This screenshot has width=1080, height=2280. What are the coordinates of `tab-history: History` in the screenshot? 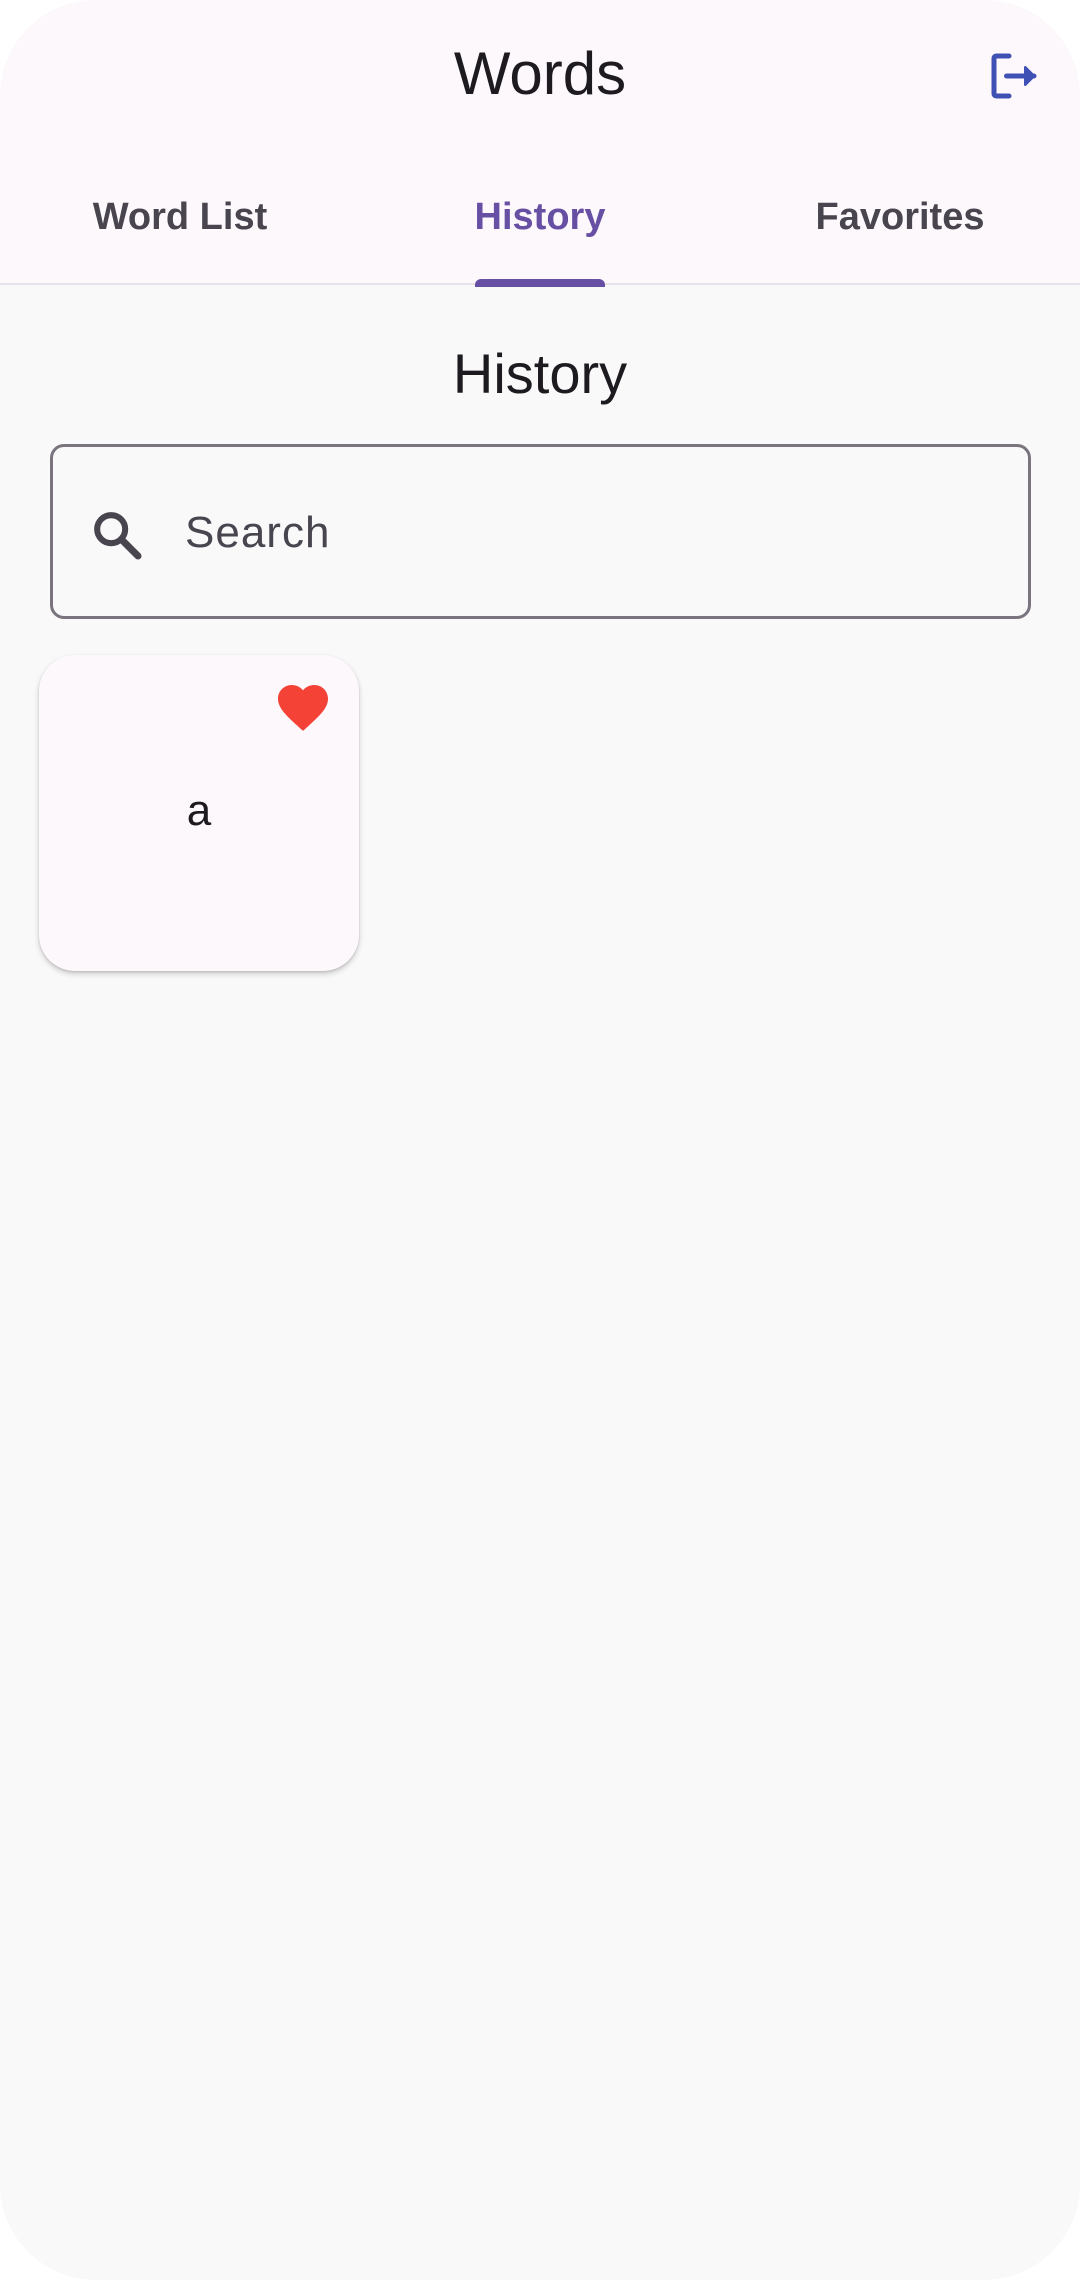 It's located at (540, 228).